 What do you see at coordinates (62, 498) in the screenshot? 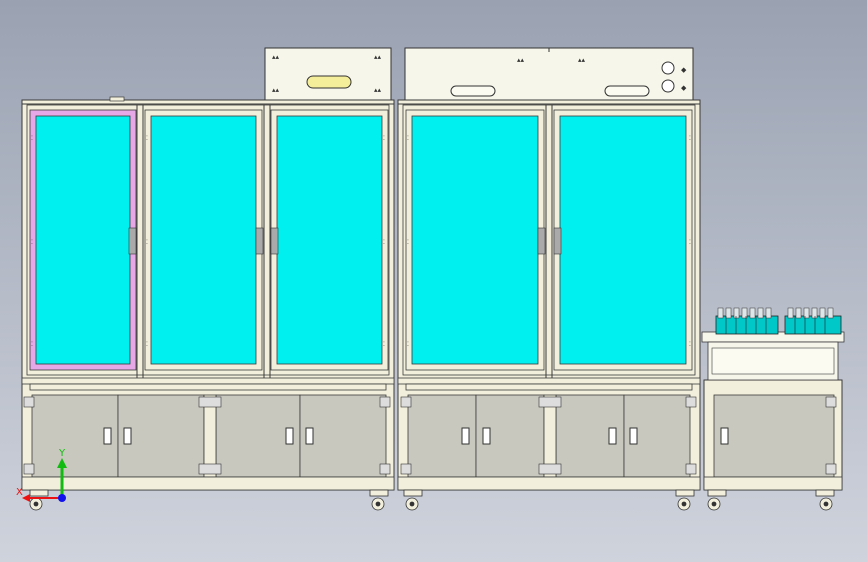
I see `z-axis-marker` at bounding box center [62, 498].